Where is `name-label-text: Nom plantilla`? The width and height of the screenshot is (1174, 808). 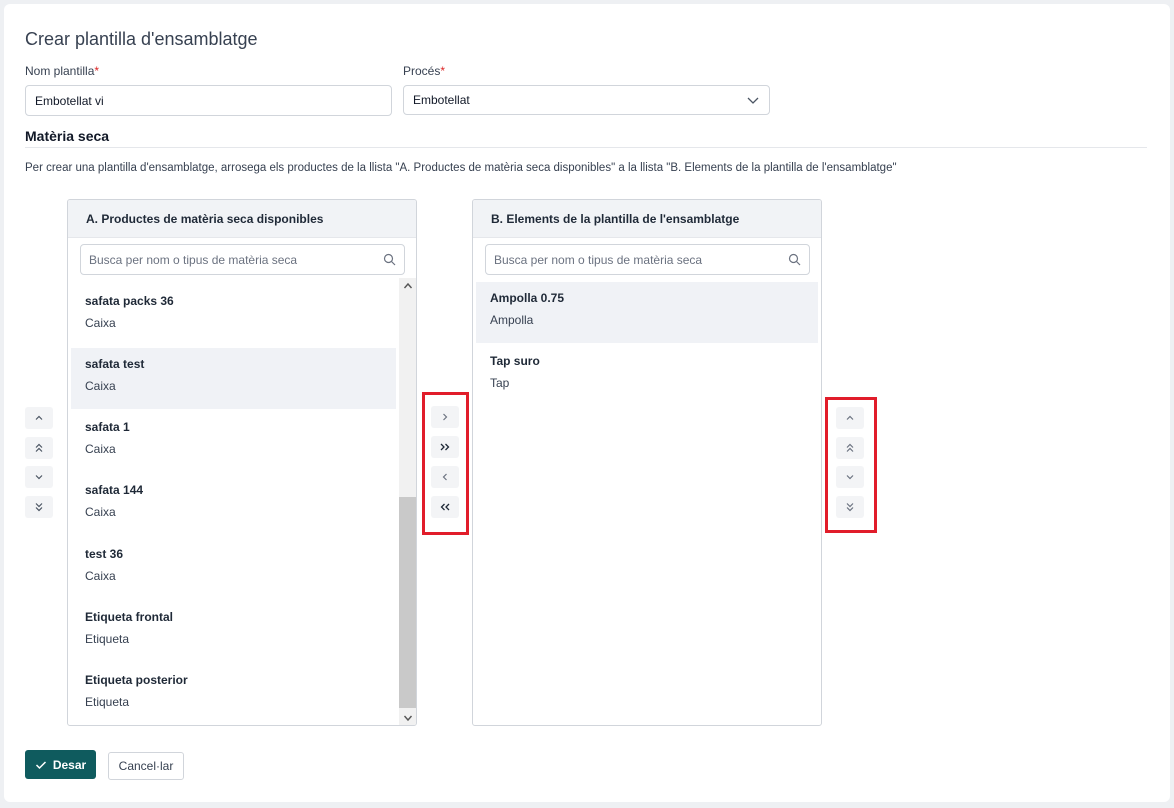 name-label-text: Nom plantilla is located at coordinates (60, 71).